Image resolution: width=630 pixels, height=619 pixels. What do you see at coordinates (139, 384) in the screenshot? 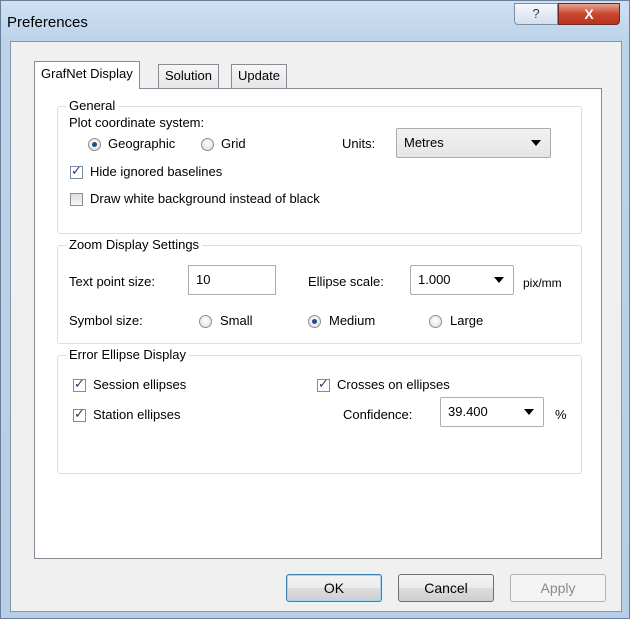
I see `session-ellipses-label: Session ellipses` at bounding box center [139, 384].